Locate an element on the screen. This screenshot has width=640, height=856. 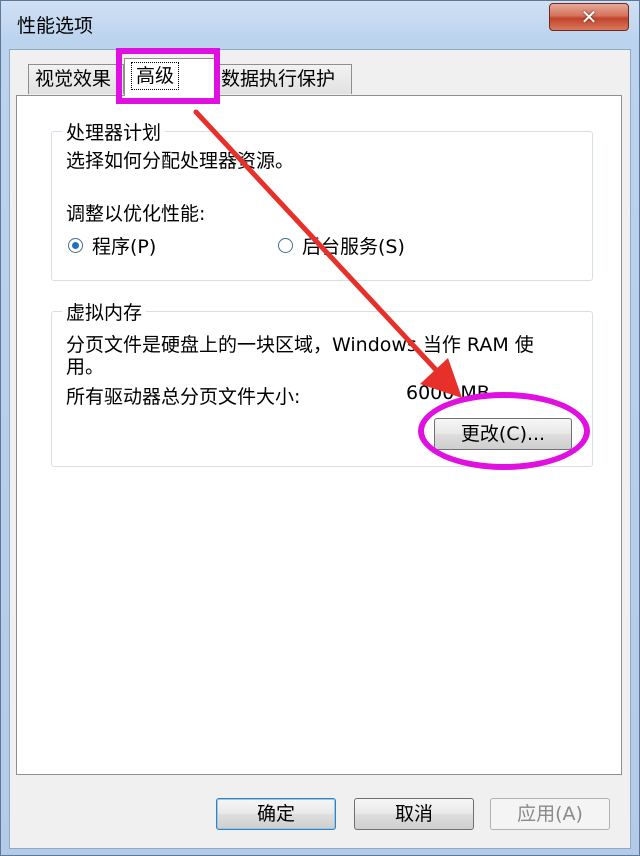
processor-scheduling-title: 处理器计划 is located at coordinates (114, 131).